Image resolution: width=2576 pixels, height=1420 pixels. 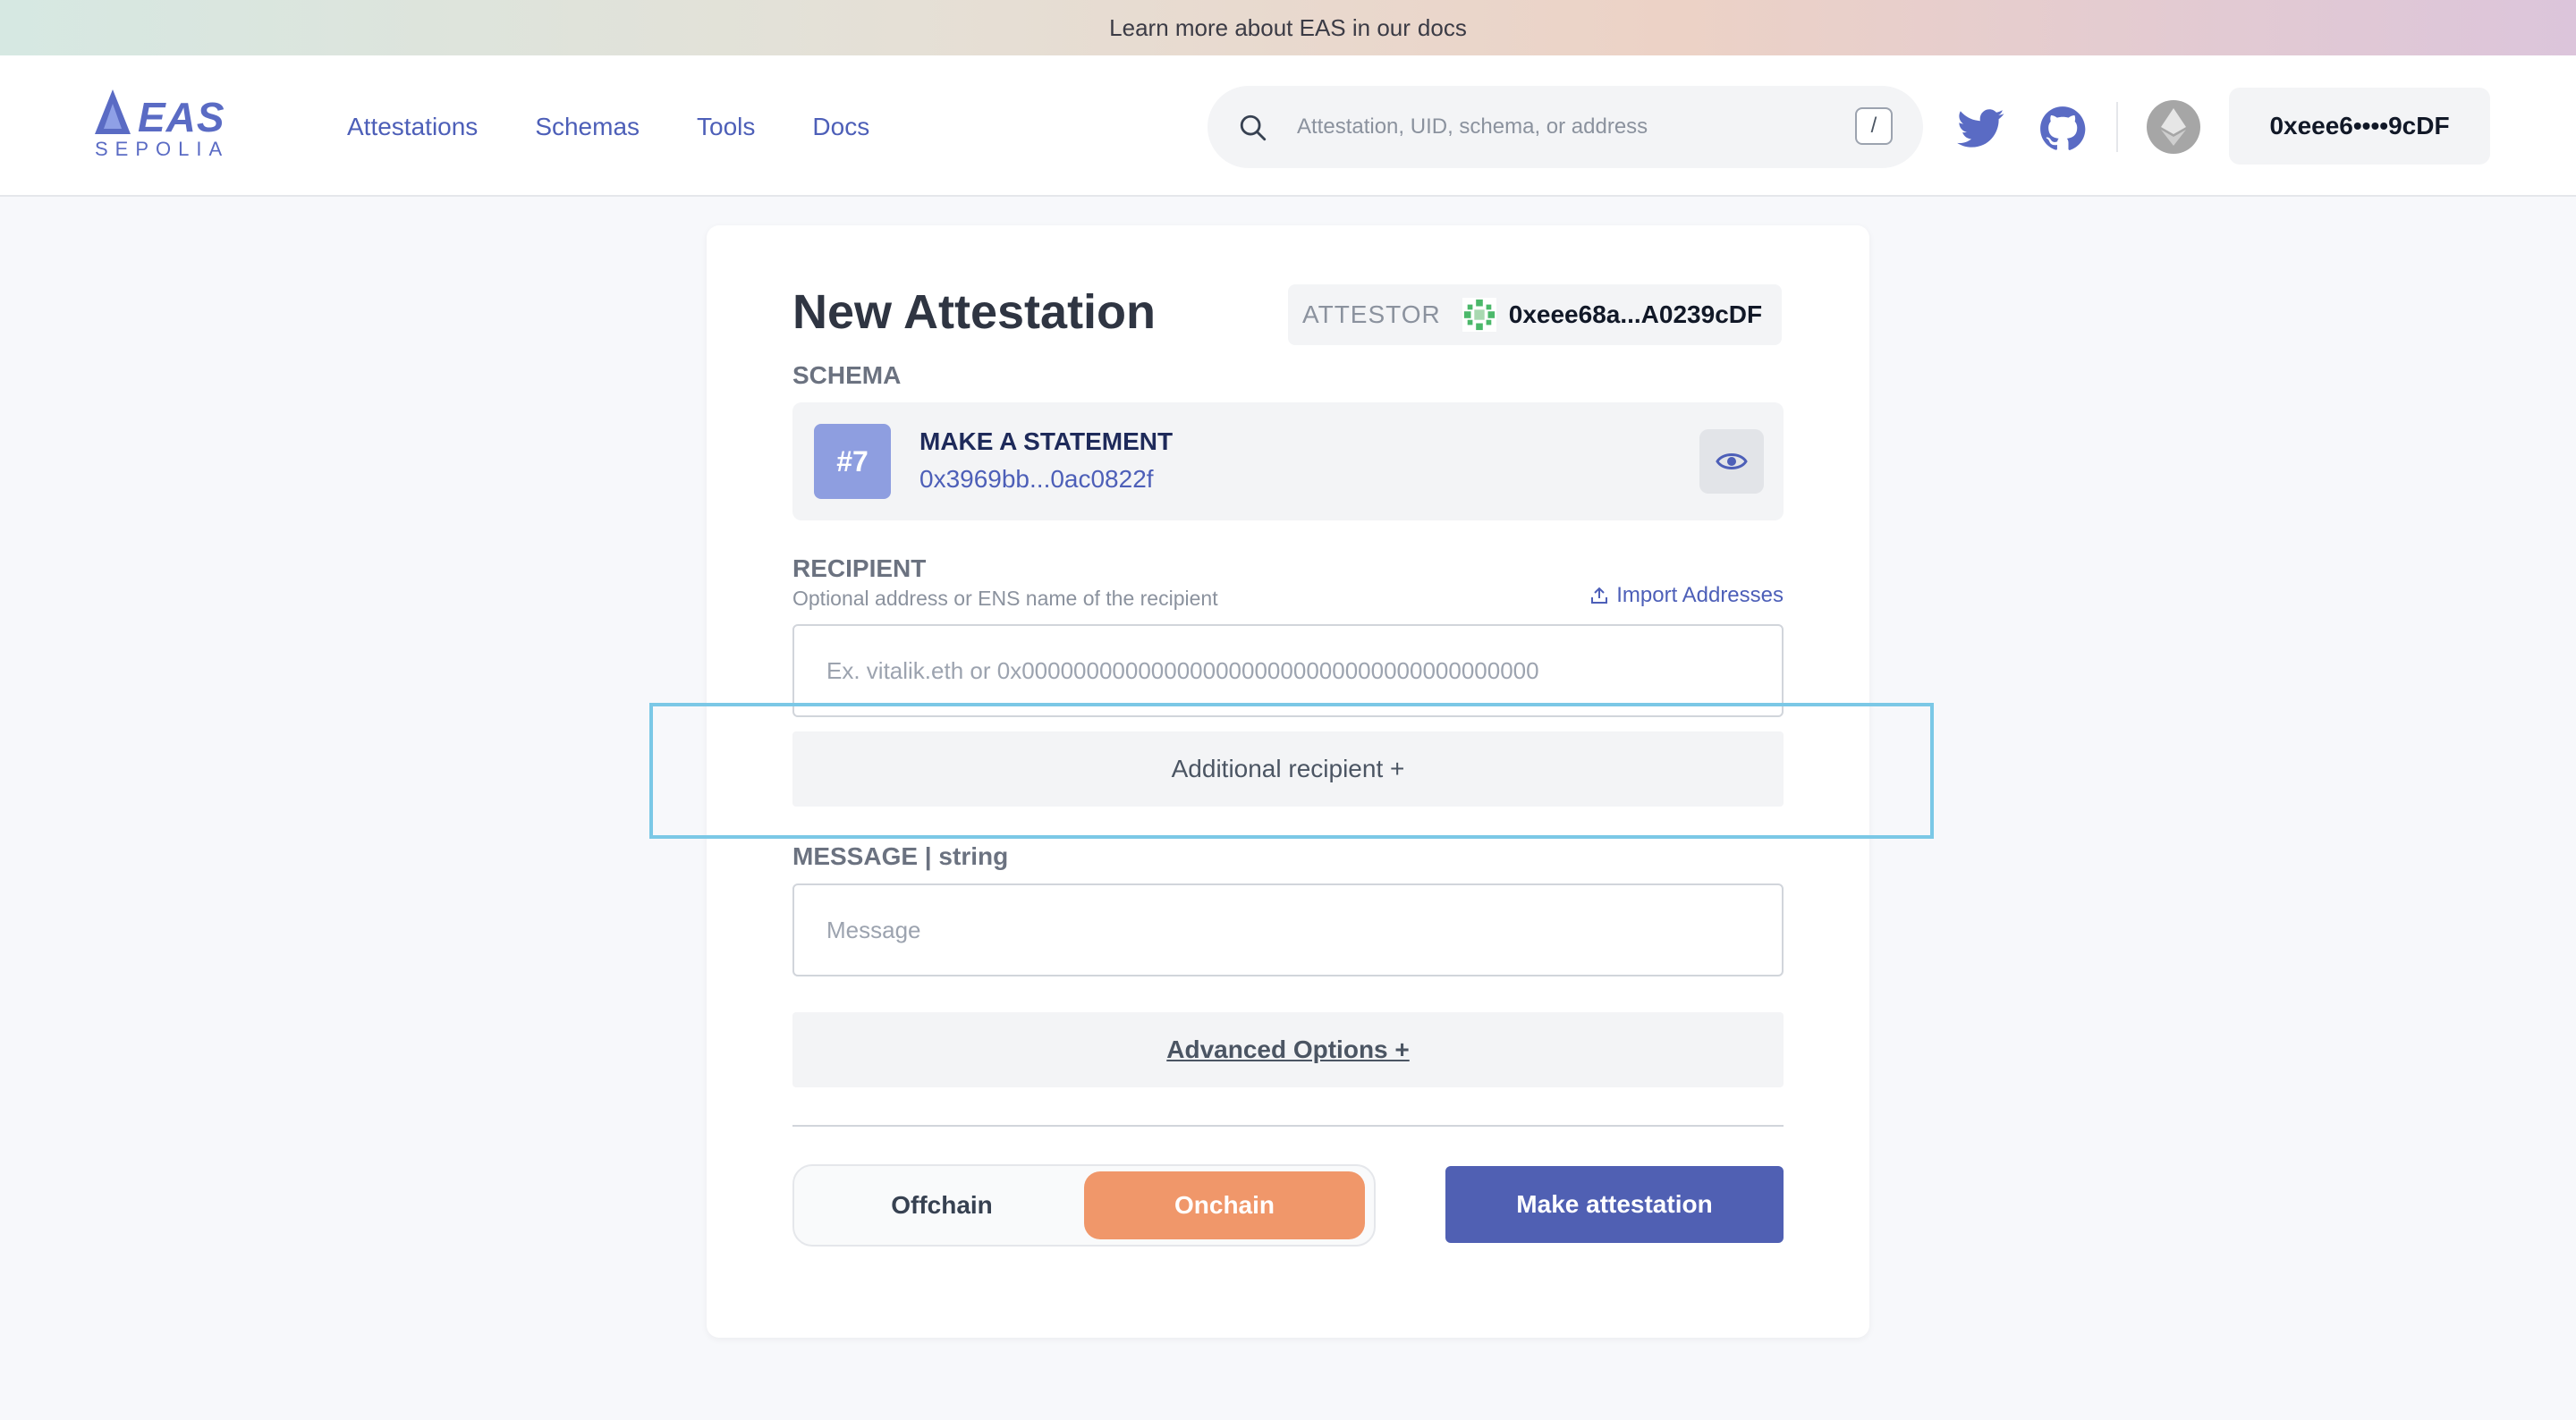 I want to click on message-label-text: MESSAGE | string, so click(x=900, y=856).